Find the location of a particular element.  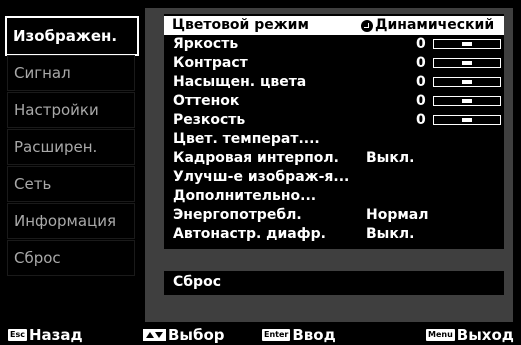

sidebar-item-label: Сеть is located at coordinates (33, 184).